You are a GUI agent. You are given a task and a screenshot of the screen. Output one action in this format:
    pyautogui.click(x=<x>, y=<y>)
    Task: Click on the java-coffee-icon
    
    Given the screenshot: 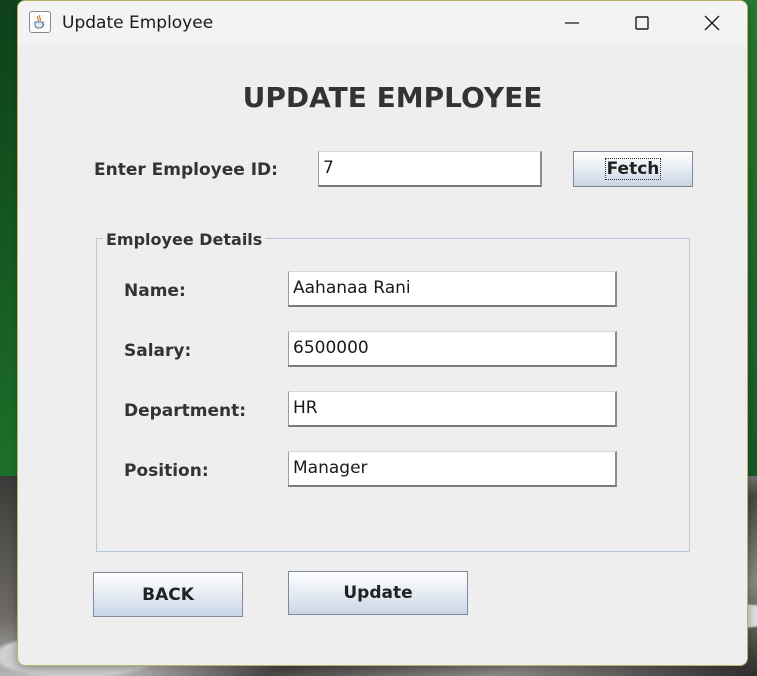 What is the action you would take?
    pyautogui.click(x=40, y=22)
    